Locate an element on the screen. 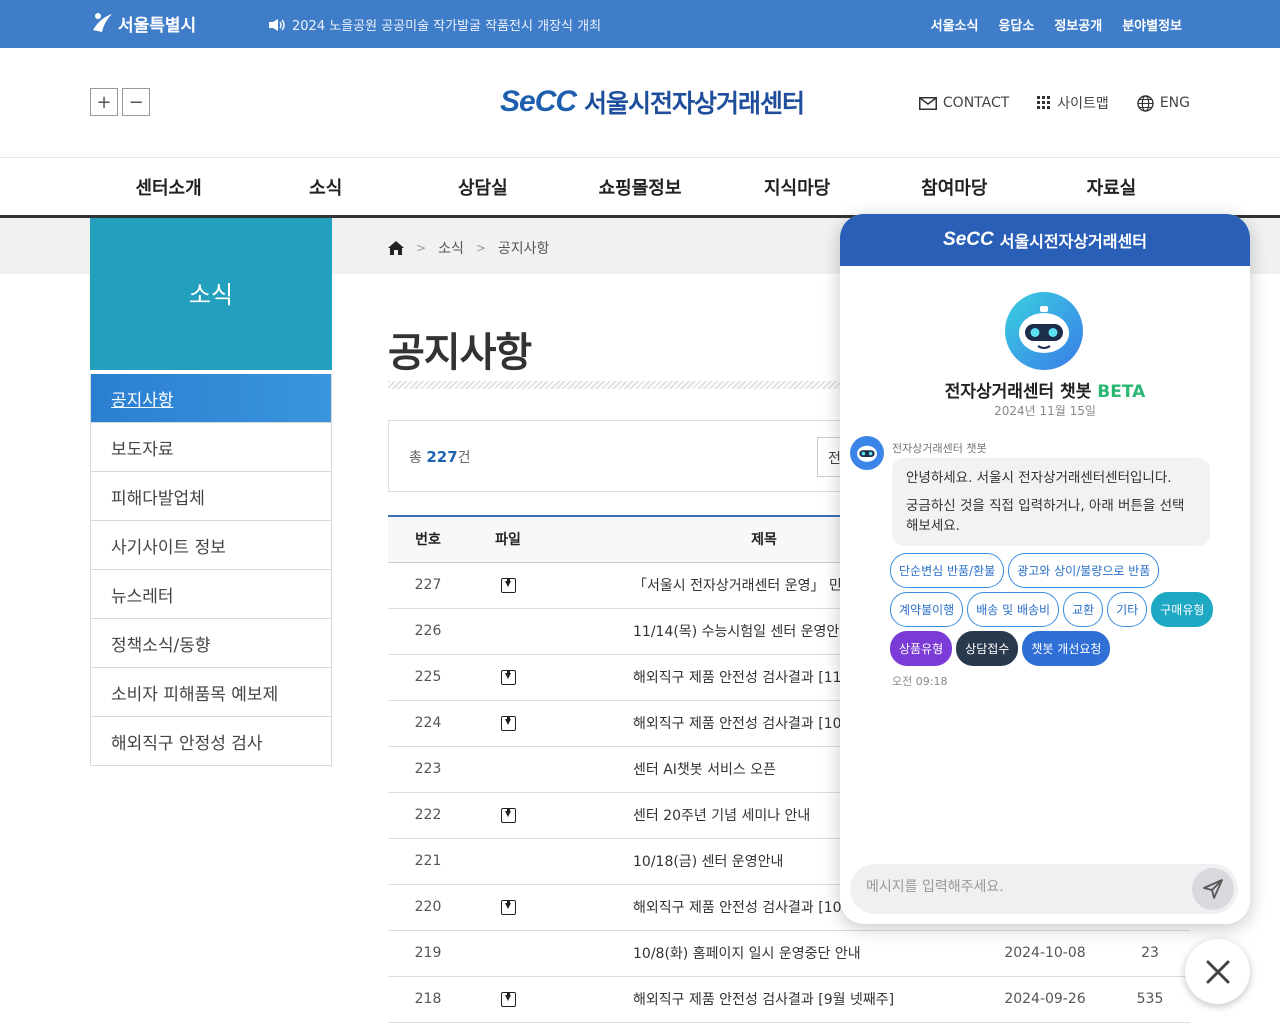 The image size is (1280, 1024). sitemap-link: 사이트맵 is located at coordinates (1073, 103).